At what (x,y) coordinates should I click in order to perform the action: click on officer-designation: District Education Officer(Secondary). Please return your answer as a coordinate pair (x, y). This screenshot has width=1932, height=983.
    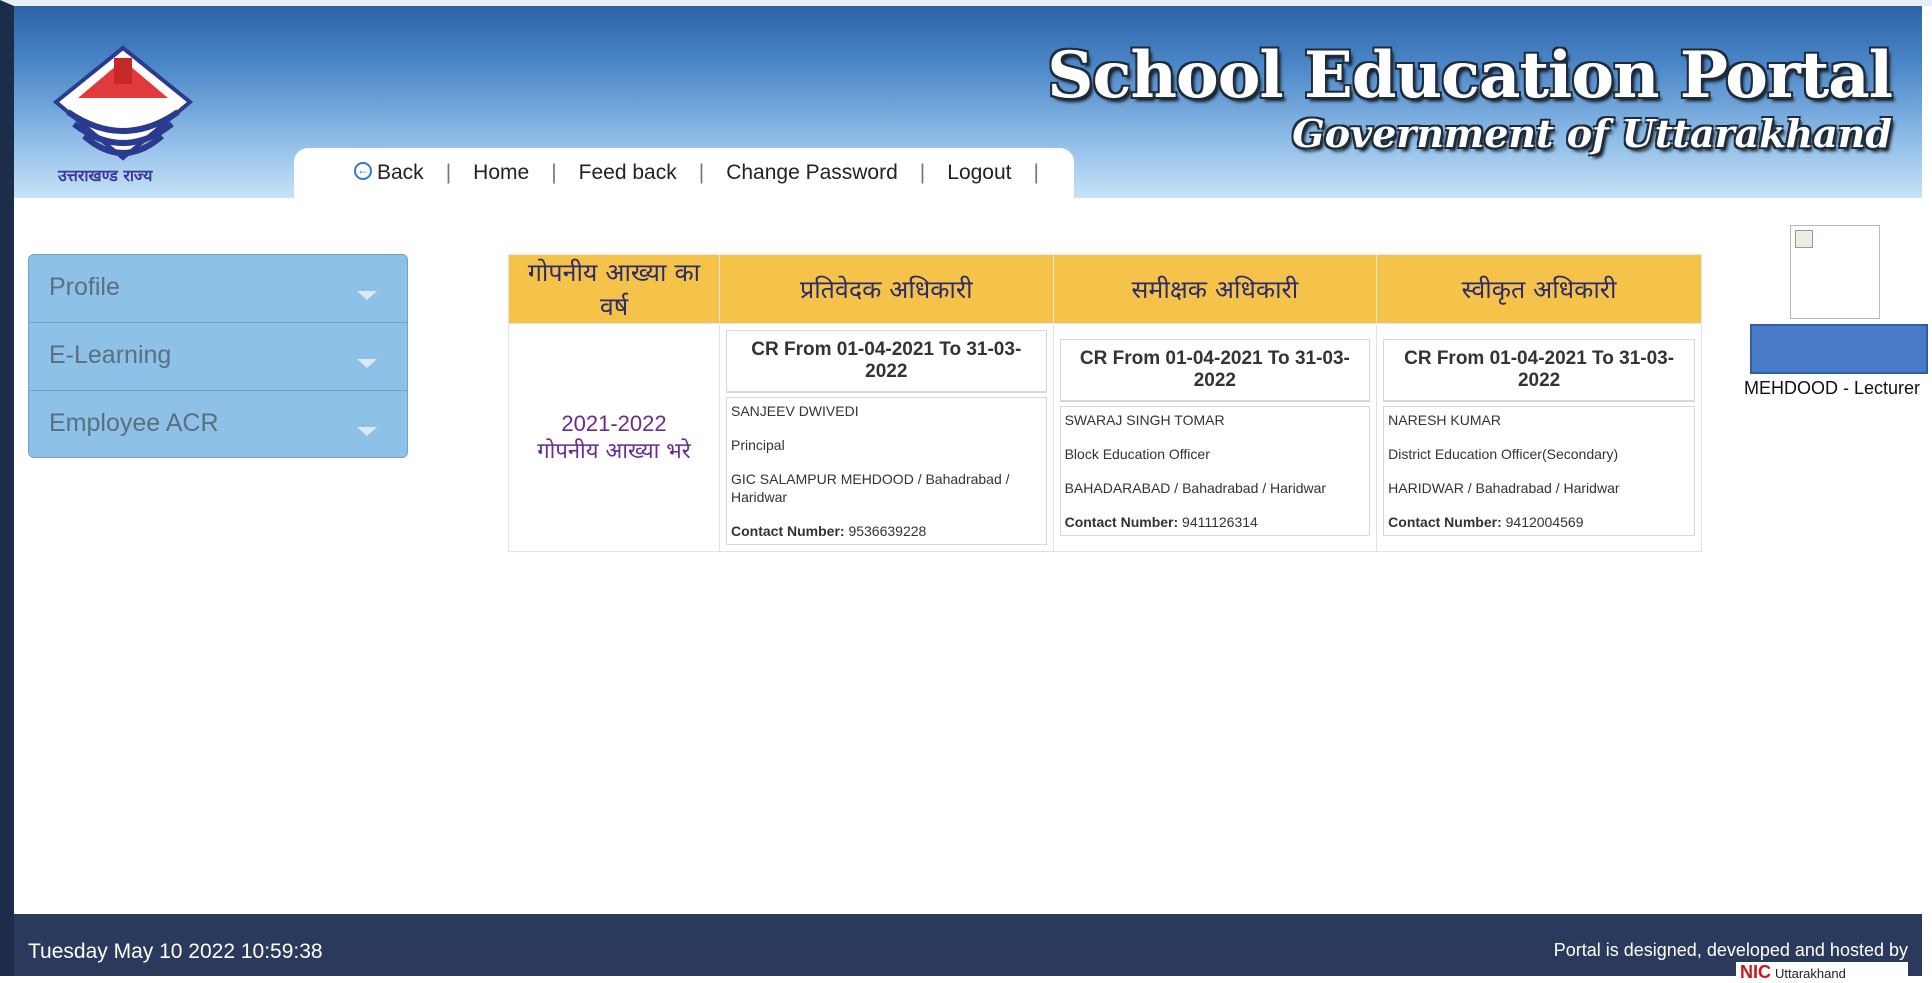
    Looking at the image, I should click on (1503, 454).